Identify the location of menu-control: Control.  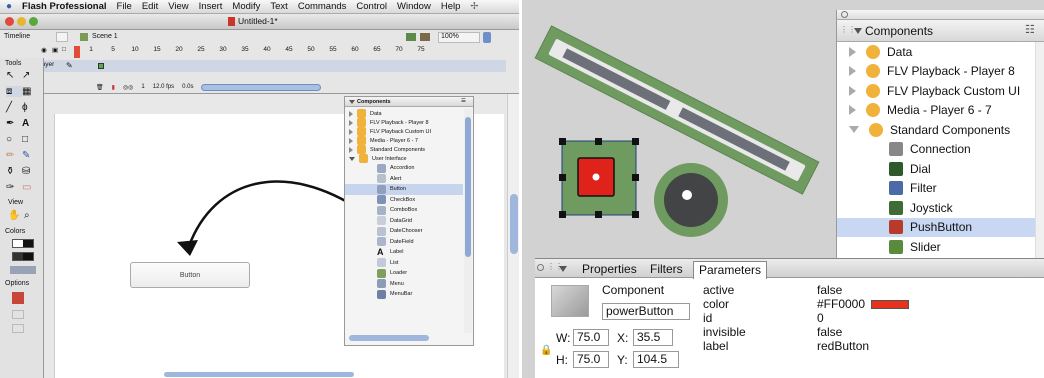
(371, 6).